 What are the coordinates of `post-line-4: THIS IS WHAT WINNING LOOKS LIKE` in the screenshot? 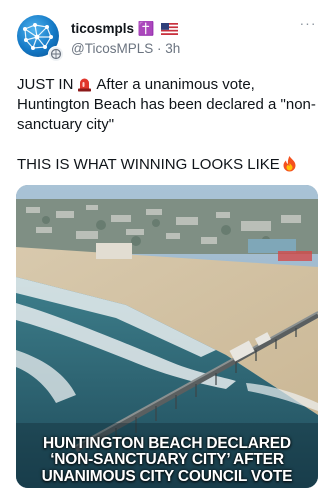 It's located at (169, 165).